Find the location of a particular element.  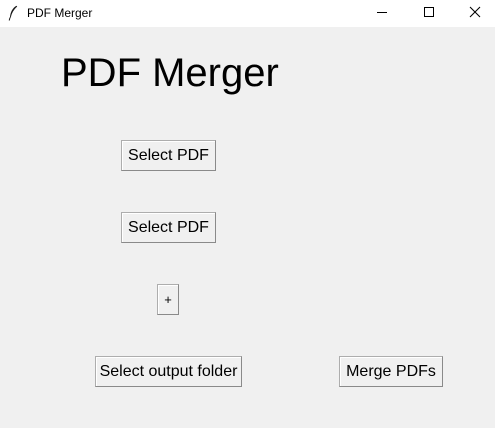

maximize-icon is located at coordinates (429, 12).